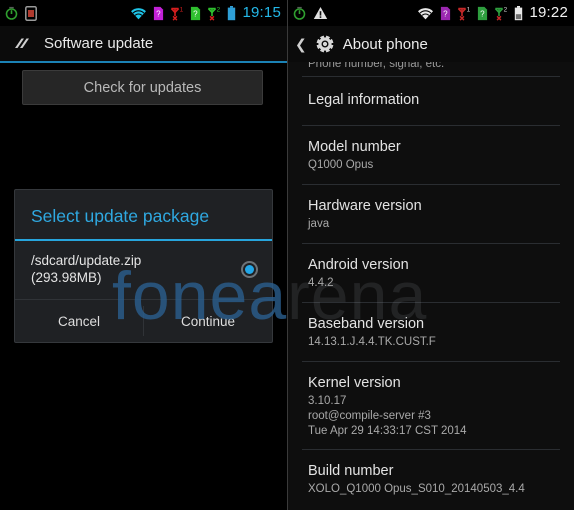 The height and width of the screenshot is (510, 574). I want to click on update-package-radio-button, so click(249, 269).